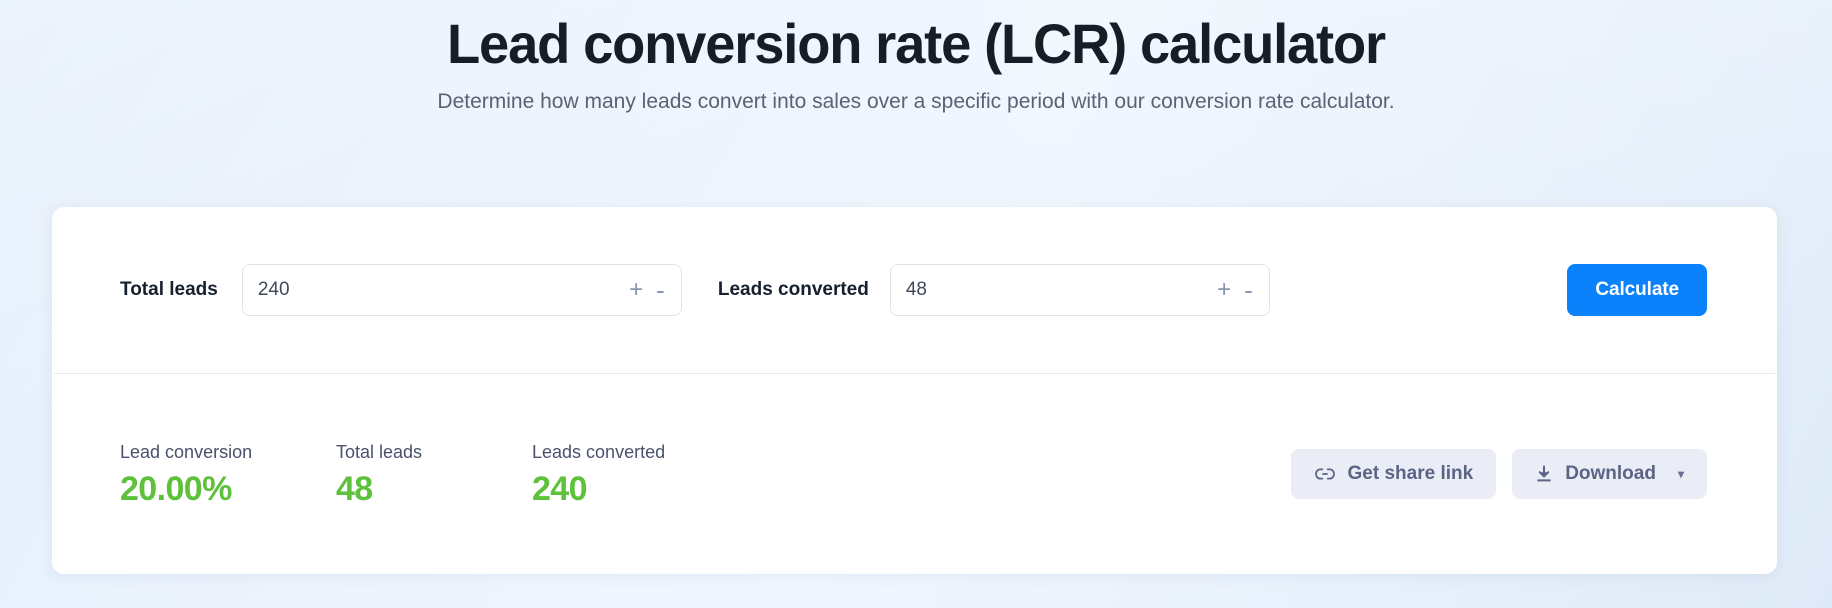  Describe the element at coordinates (176, 489) in the screenshot. I see `result-value: 20.00%` at that location.